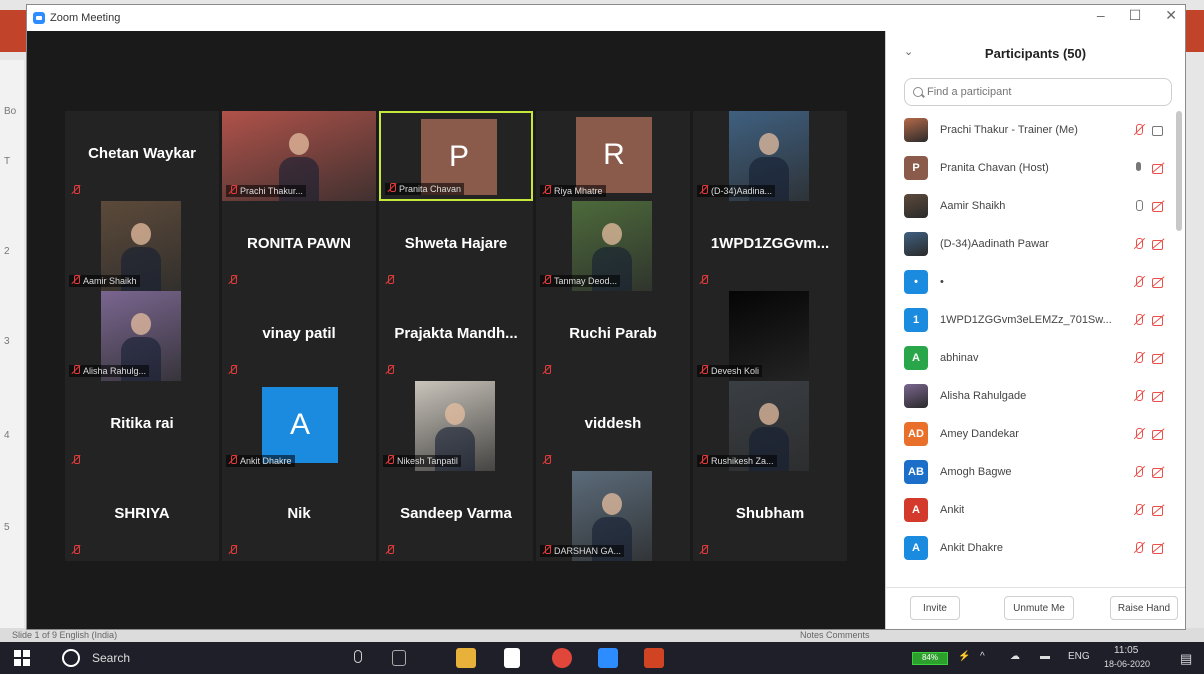  Describe the element at coordinates (1045, 656) in the screenshot. I see `volume-icon: ▬` at that location.